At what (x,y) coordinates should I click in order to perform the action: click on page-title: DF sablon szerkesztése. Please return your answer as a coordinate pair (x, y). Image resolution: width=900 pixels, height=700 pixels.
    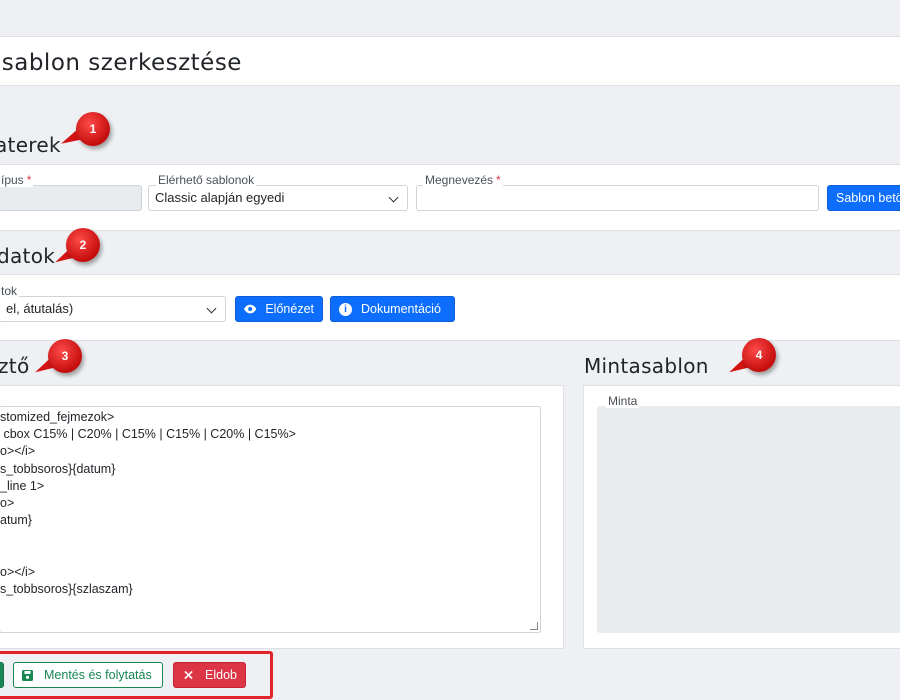
    Looking at the image, I should click on (121, 63).